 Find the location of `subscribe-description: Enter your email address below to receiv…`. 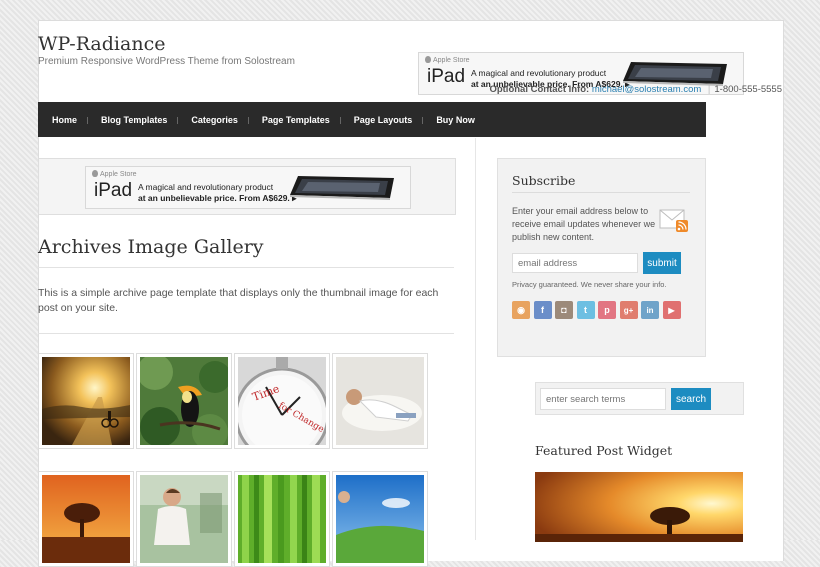

subscribe-description: Enter your email address below to receiv… is located at coordinates (584, 224).